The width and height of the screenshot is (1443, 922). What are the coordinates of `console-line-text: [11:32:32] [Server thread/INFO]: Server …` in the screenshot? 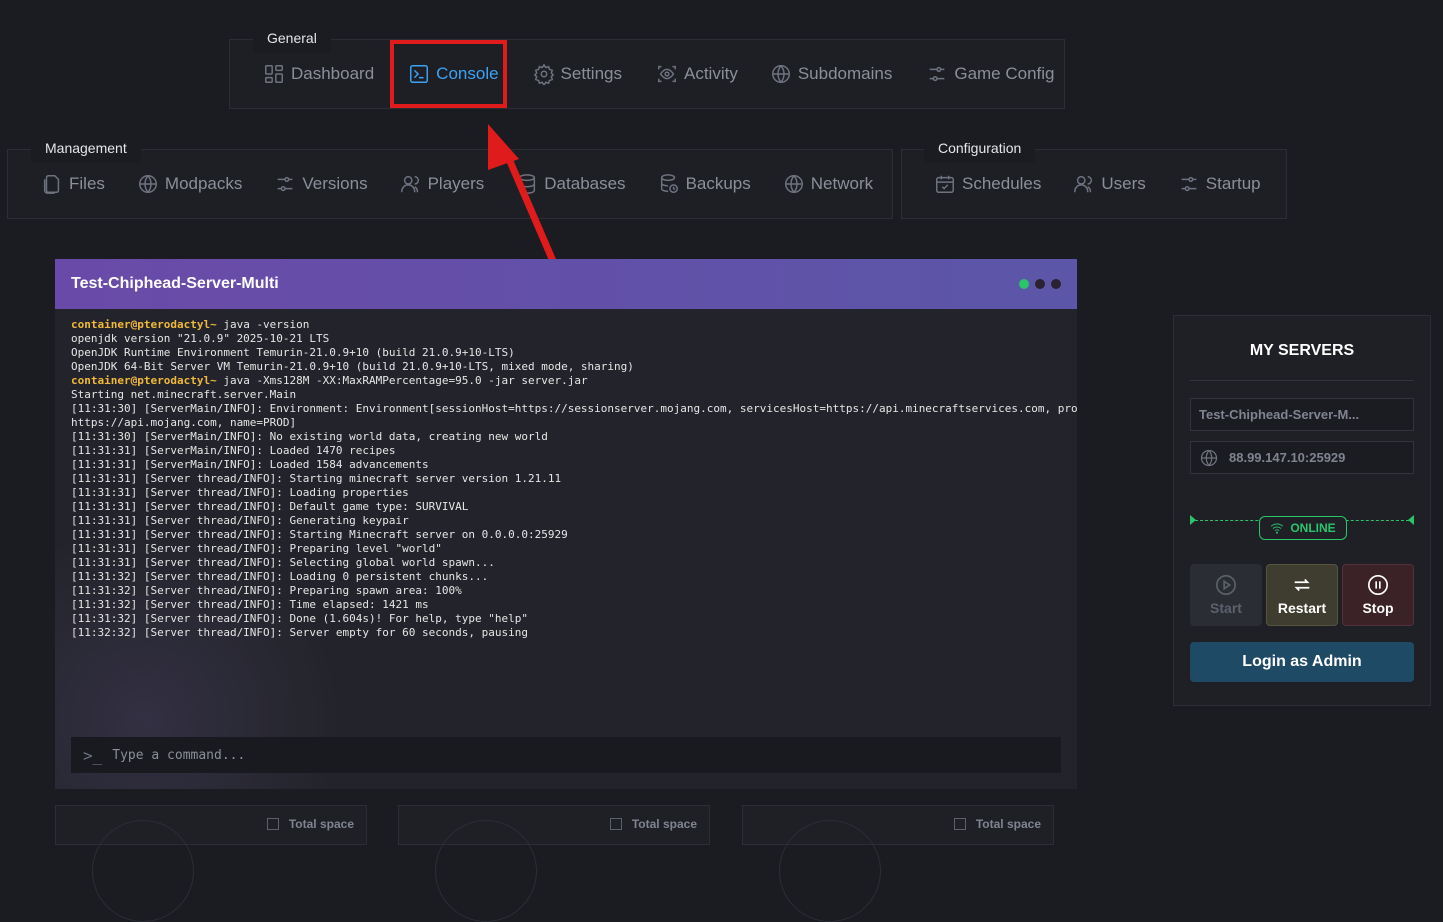 It's located at (299, 632).